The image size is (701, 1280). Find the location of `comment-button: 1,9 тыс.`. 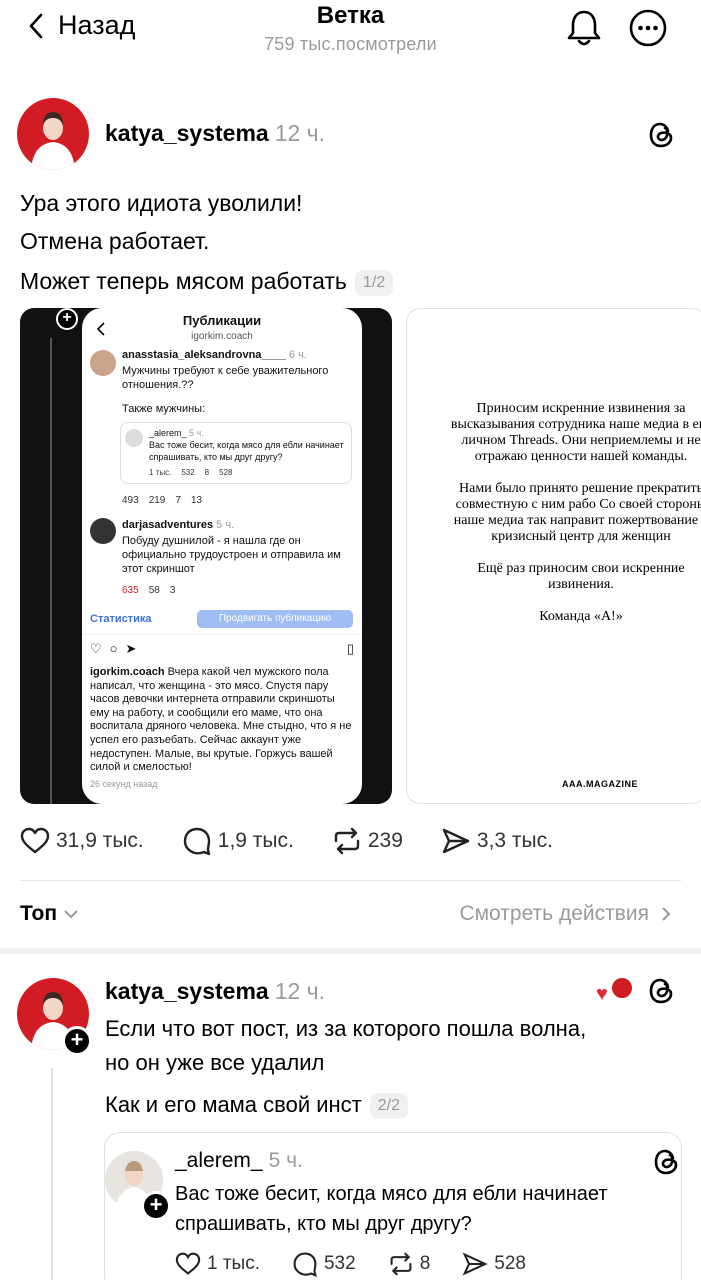

comment-button: 1,9 тыс. is located at coordinates (238, 841).